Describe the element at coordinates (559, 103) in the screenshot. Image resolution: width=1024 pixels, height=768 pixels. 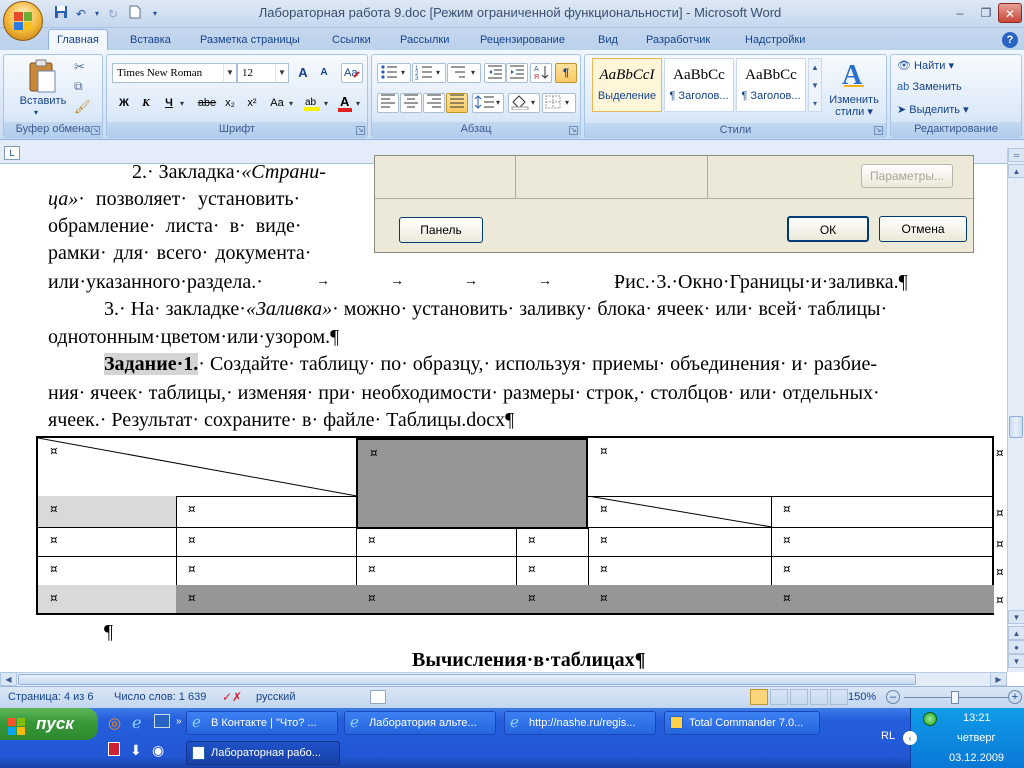
I see `borders-icon: ▾` at that location.